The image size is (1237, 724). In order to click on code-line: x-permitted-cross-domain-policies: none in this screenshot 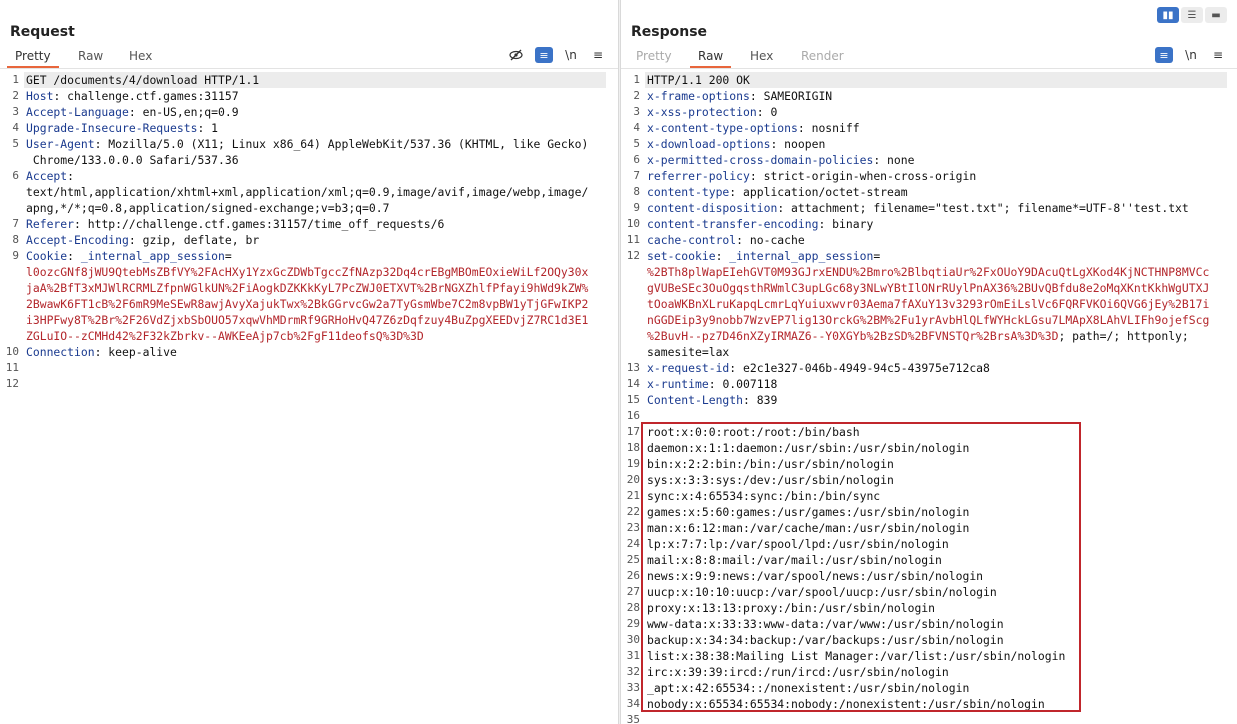, I will do `click(780, 160)`.